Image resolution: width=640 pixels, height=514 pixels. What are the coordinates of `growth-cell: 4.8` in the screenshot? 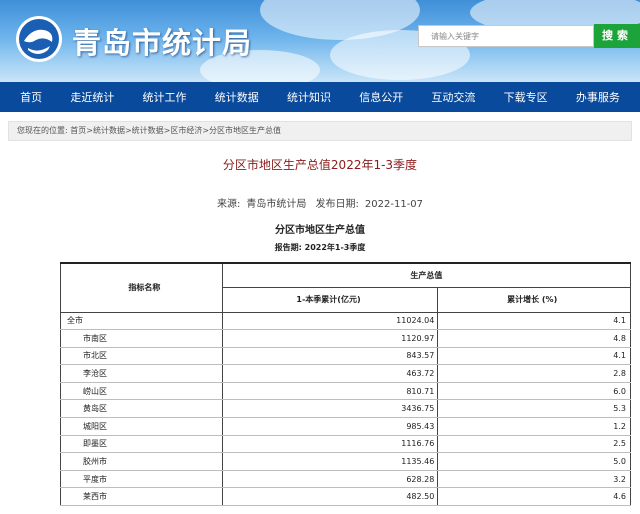 It's located at (534, 338).